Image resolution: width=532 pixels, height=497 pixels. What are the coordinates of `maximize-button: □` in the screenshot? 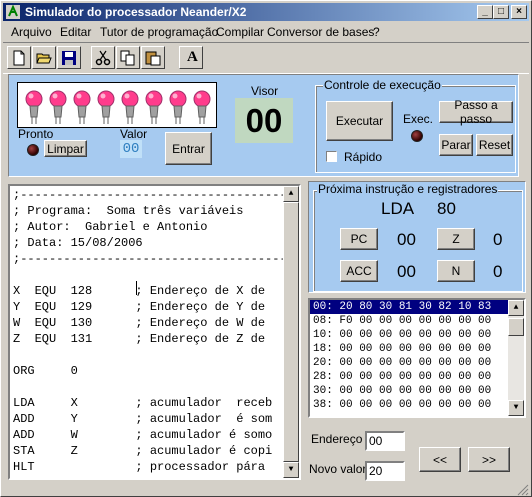 It's located at (501, 12).